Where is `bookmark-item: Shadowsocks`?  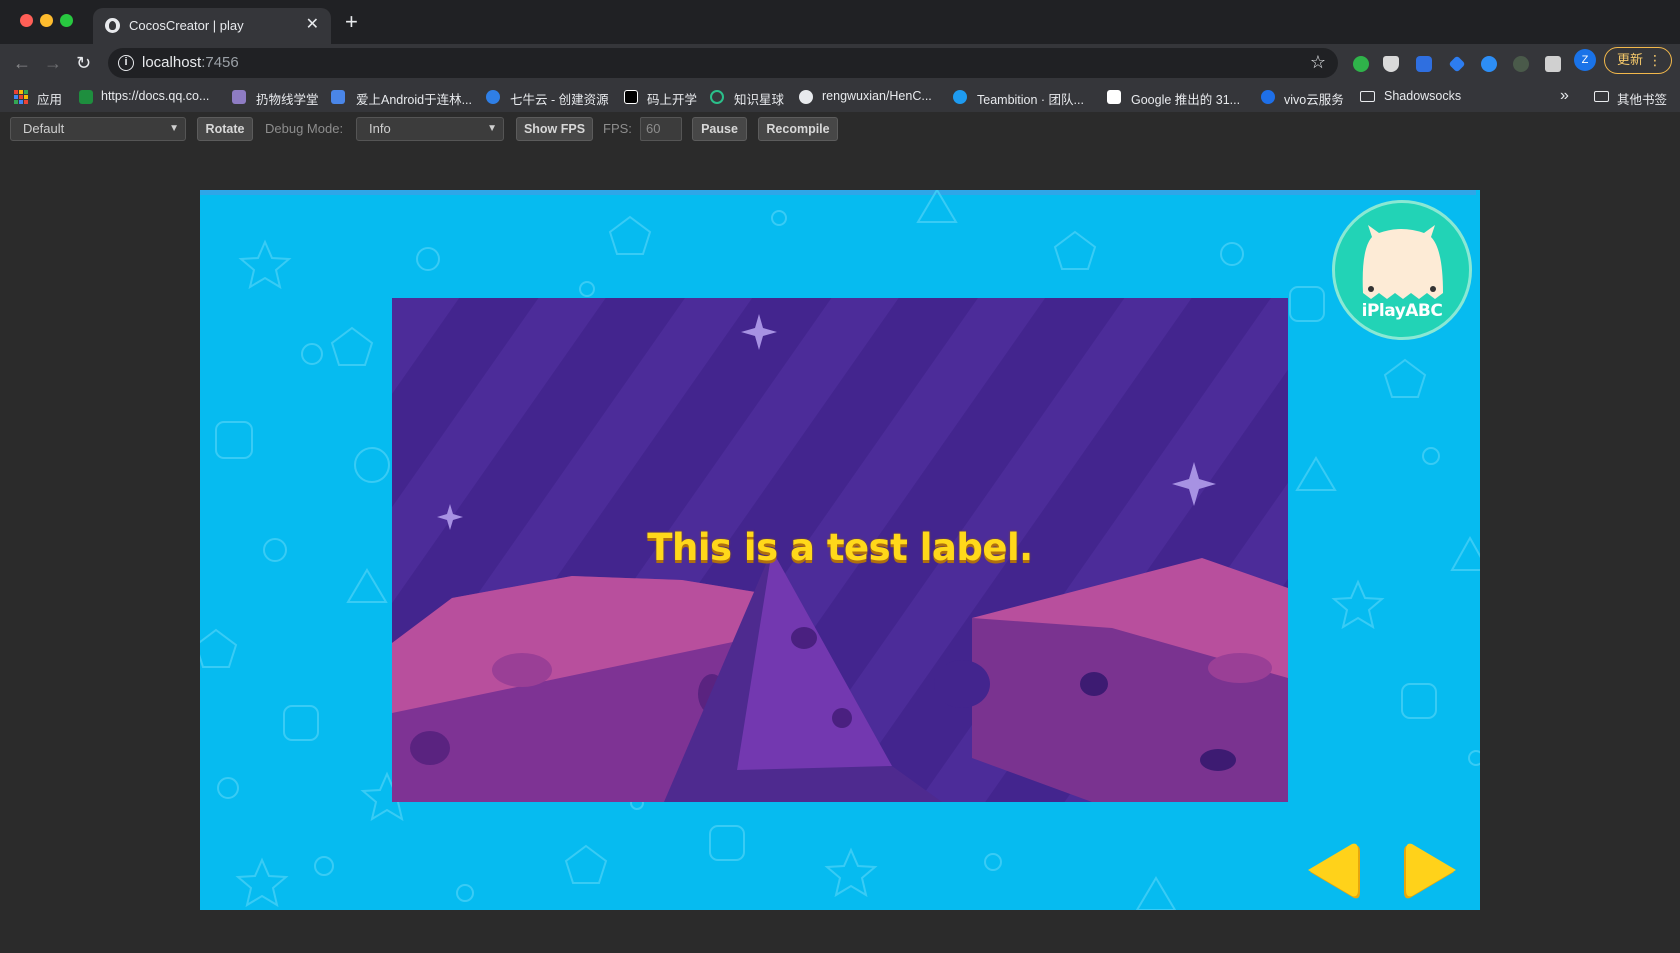 bookmark-item: Shadowsocks is located at coordinates (1422, 96).